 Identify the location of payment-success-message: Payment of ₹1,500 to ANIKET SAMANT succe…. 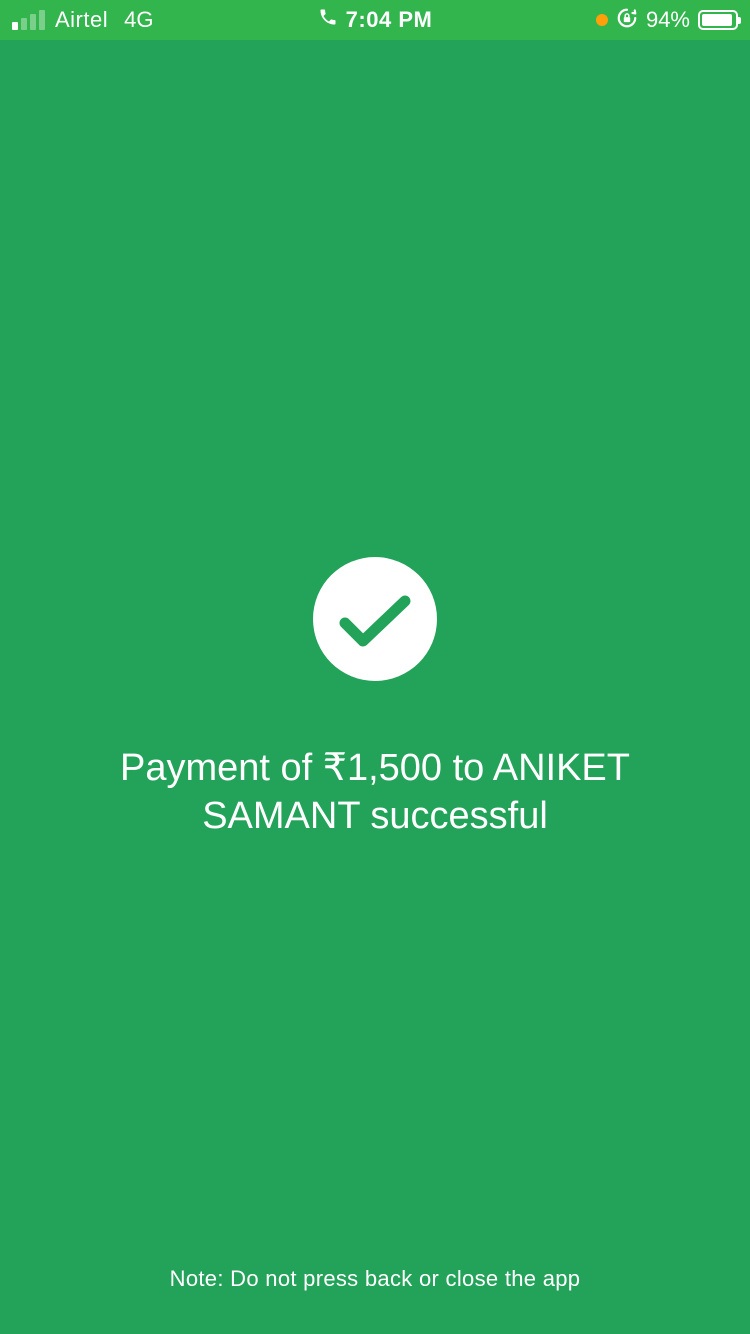
(375, 792).